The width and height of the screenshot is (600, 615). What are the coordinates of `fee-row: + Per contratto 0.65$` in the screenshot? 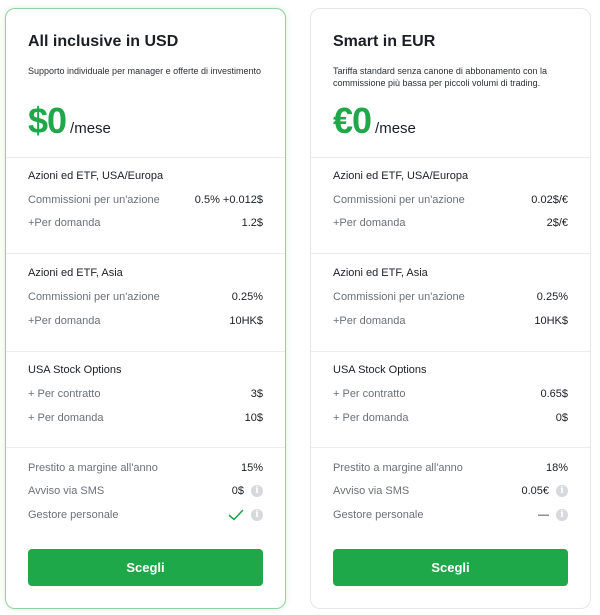 It's located at (450, 394).